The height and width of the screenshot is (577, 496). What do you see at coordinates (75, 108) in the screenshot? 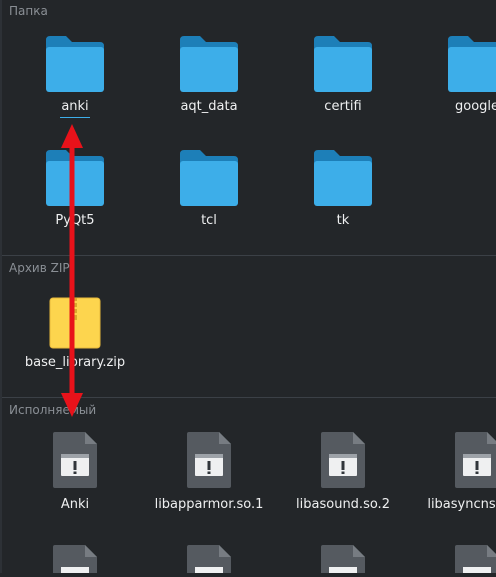
I see `folder-label: anki` at bounding box center [75, 108].